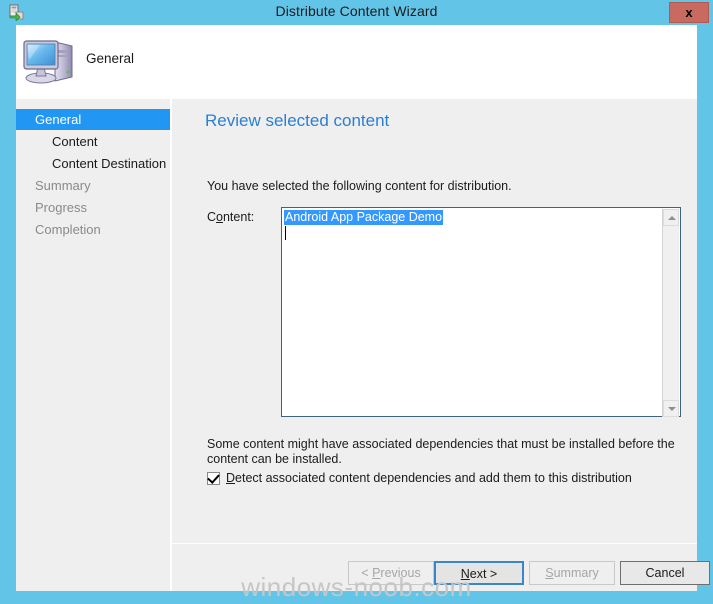 Image resolution: width=713 pixels, height=604 pixels. I want to click on next-accel: N, so click(465, 574).